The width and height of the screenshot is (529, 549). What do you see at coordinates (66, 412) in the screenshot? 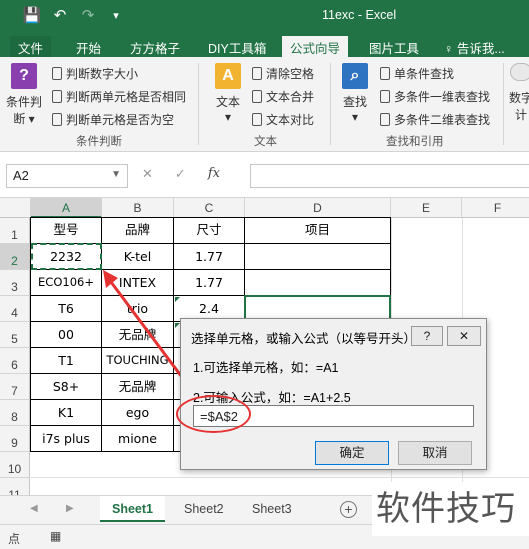
I see `table-cell: K1` at bounding box center [66, 412].